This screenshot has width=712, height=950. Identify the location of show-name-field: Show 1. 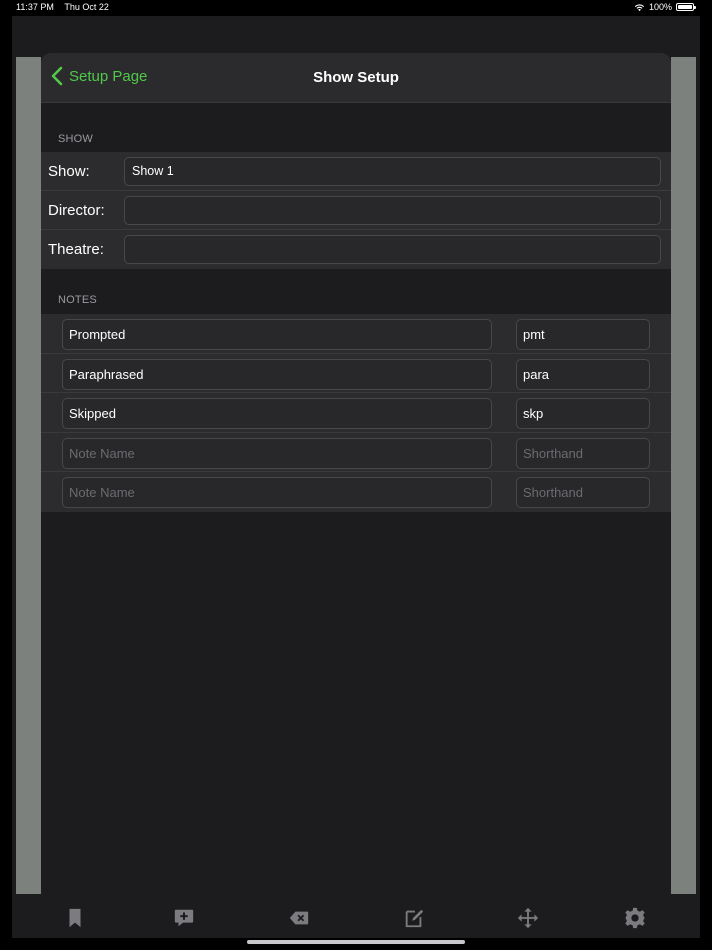
(392, 171).